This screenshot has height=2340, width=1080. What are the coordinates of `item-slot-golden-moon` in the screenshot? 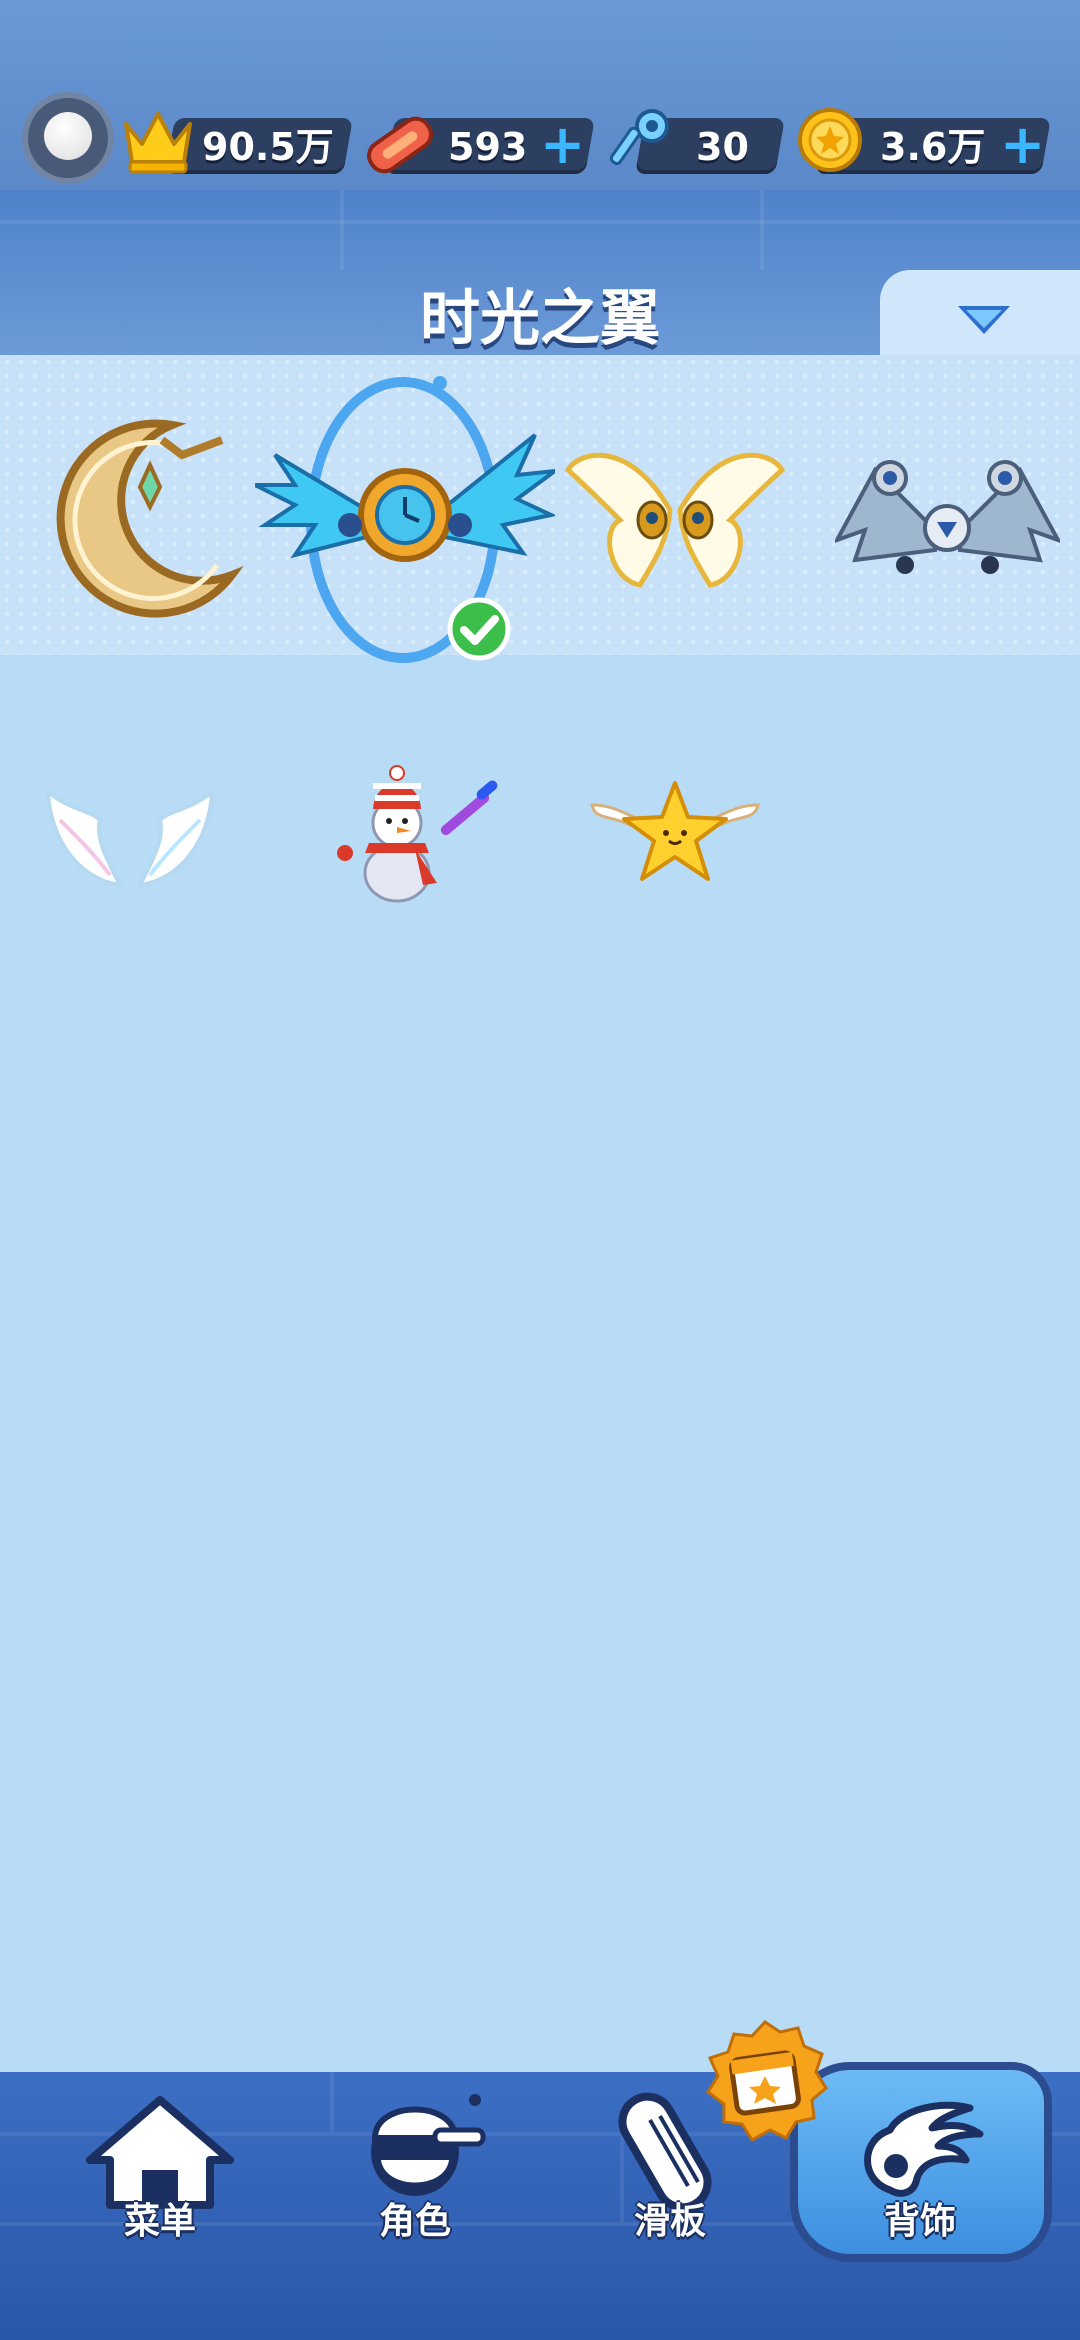 It's located at (137, 520).